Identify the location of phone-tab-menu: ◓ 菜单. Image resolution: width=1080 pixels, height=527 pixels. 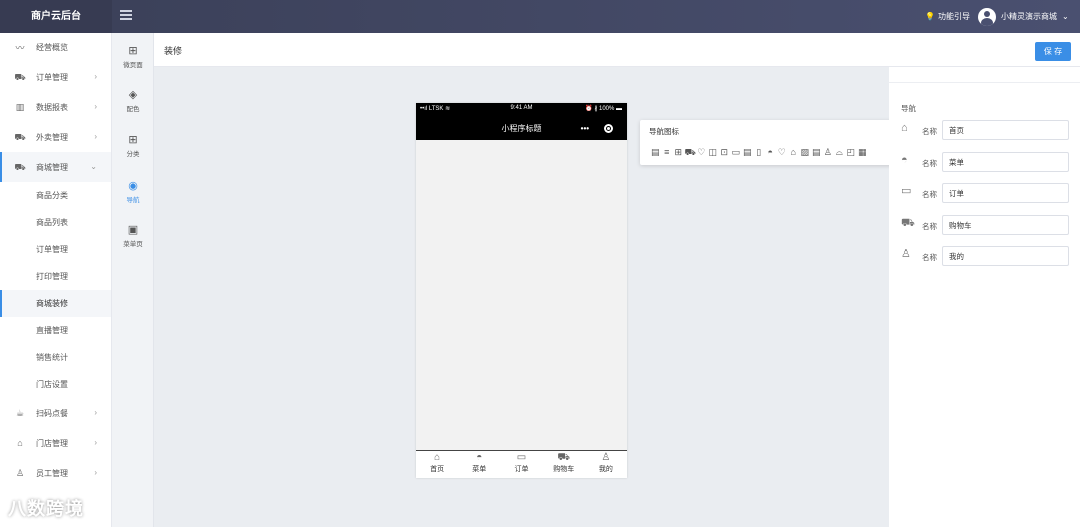
(479, 464).